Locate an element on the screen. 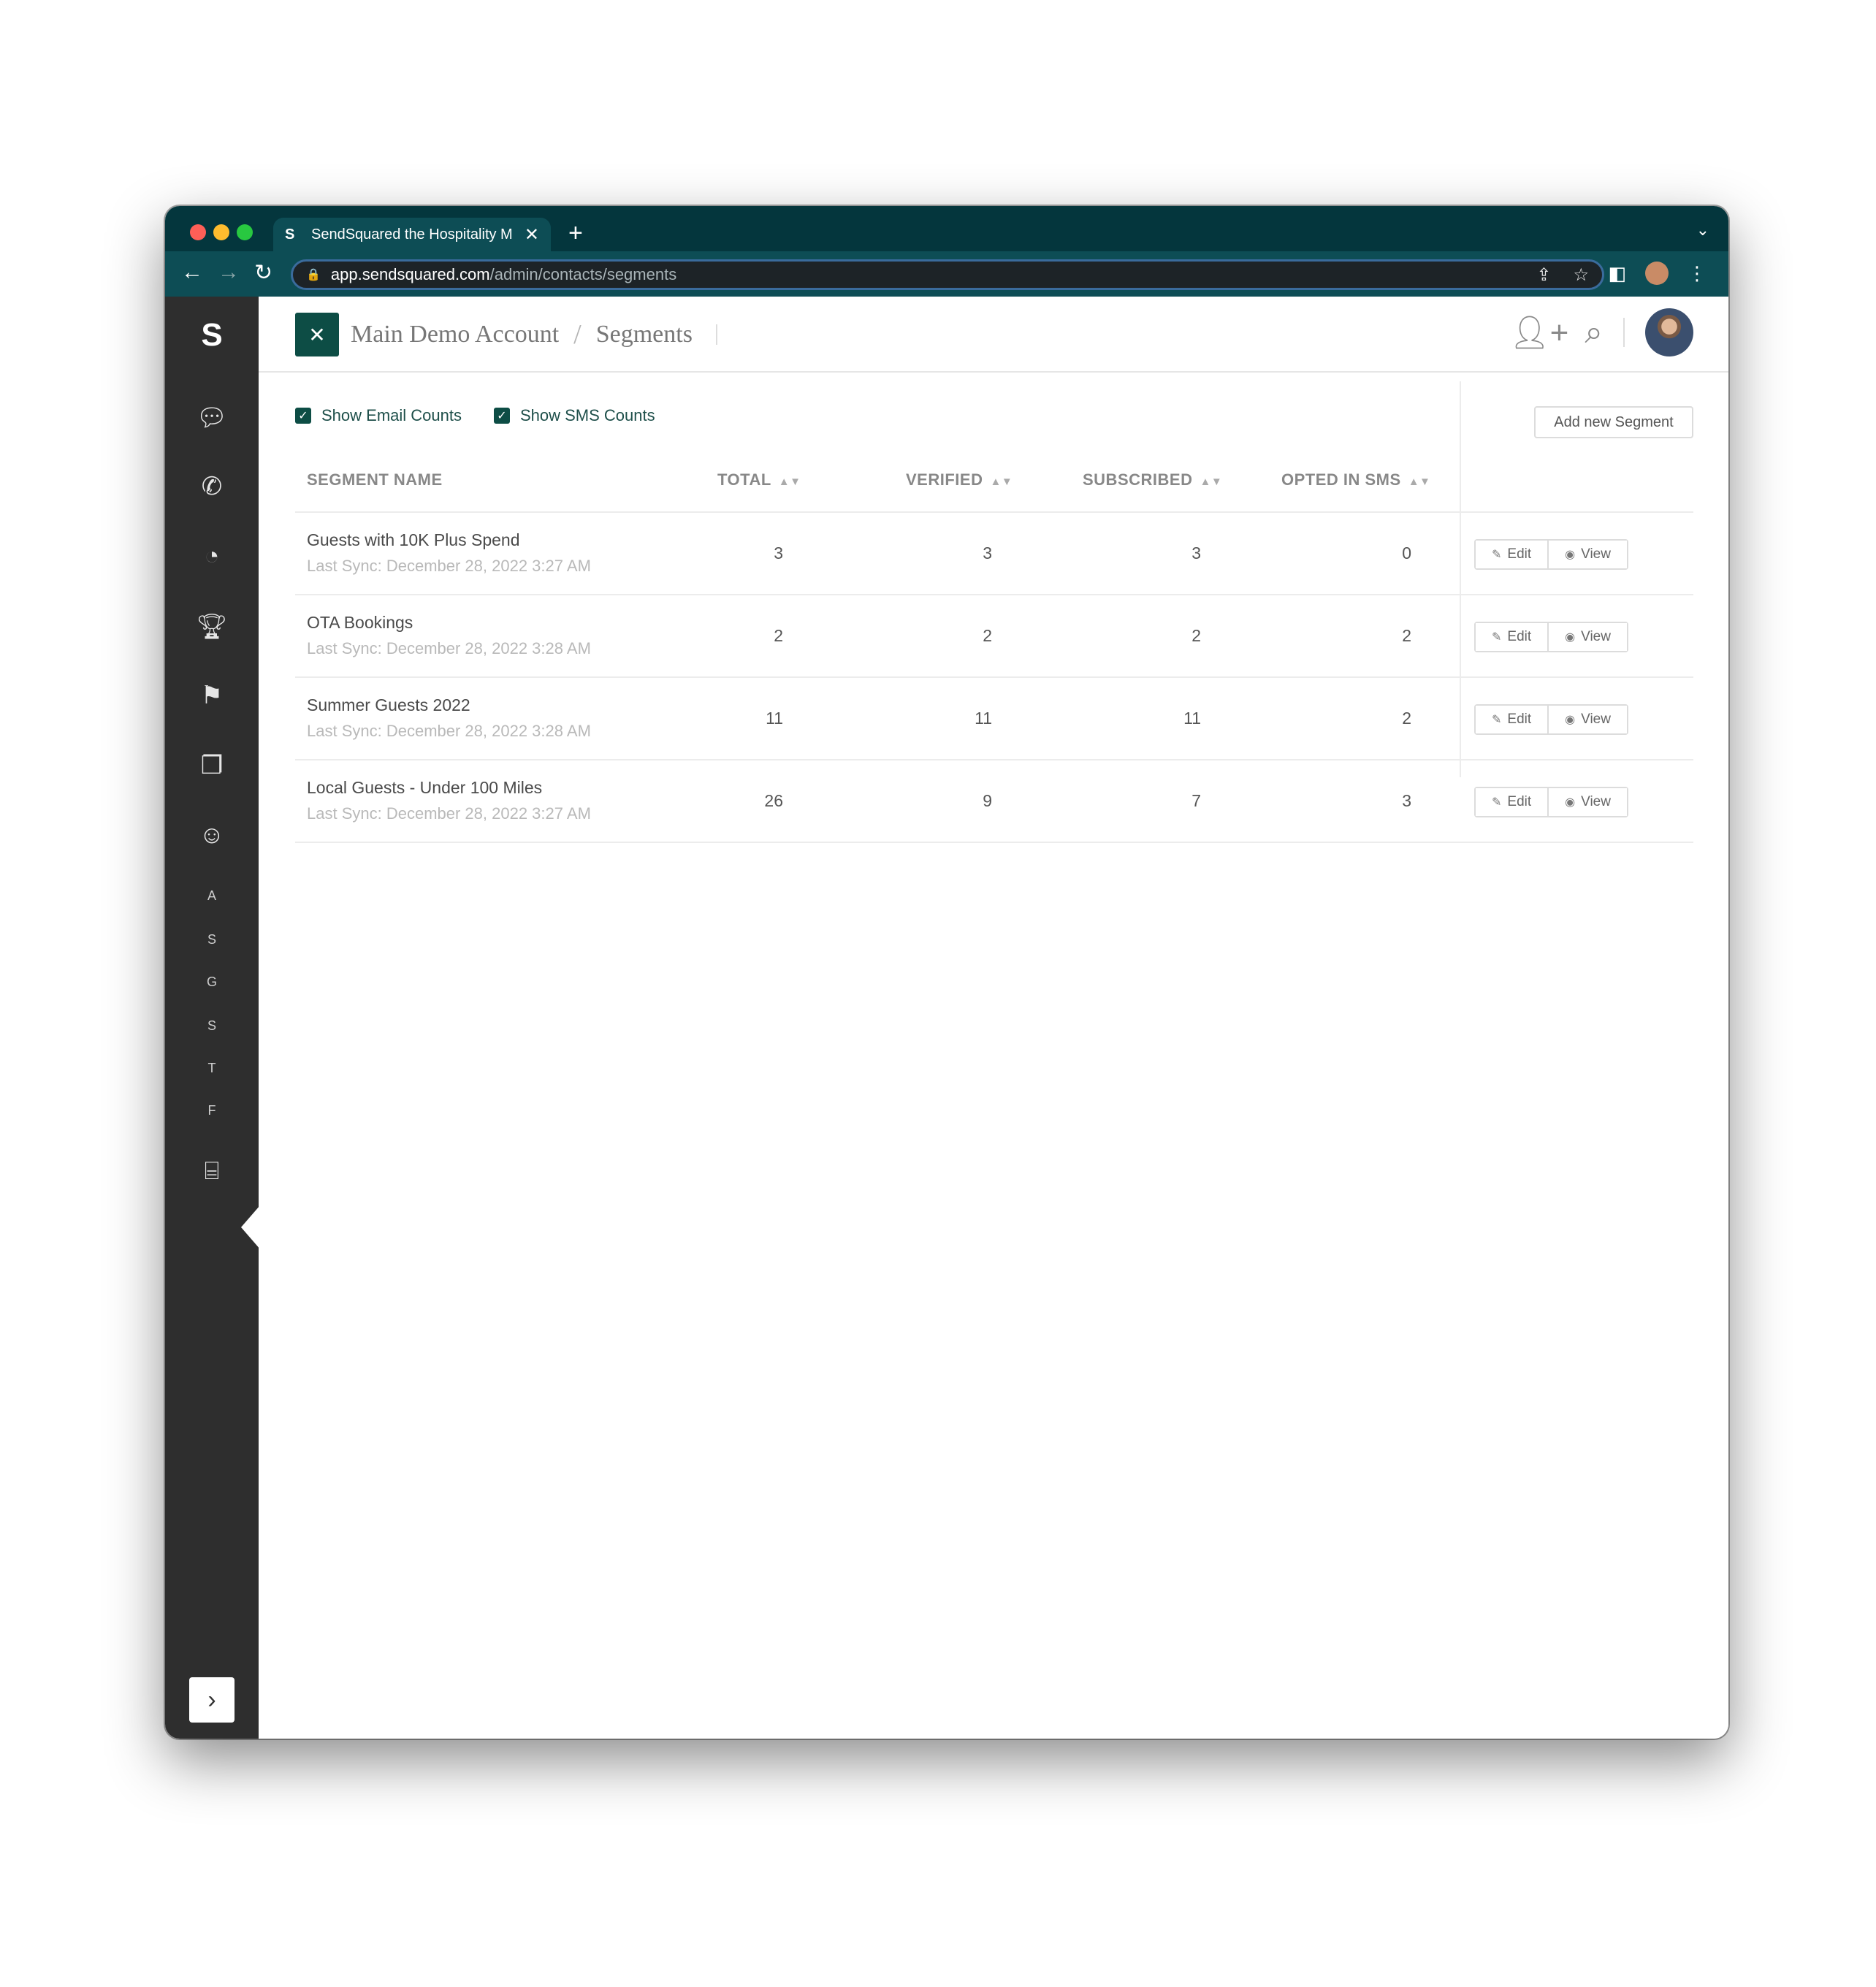 Image resolution: width=1876 pixels, height=1987 pixels. forward-arrow-icon: → is located at coordinates (229, 272).